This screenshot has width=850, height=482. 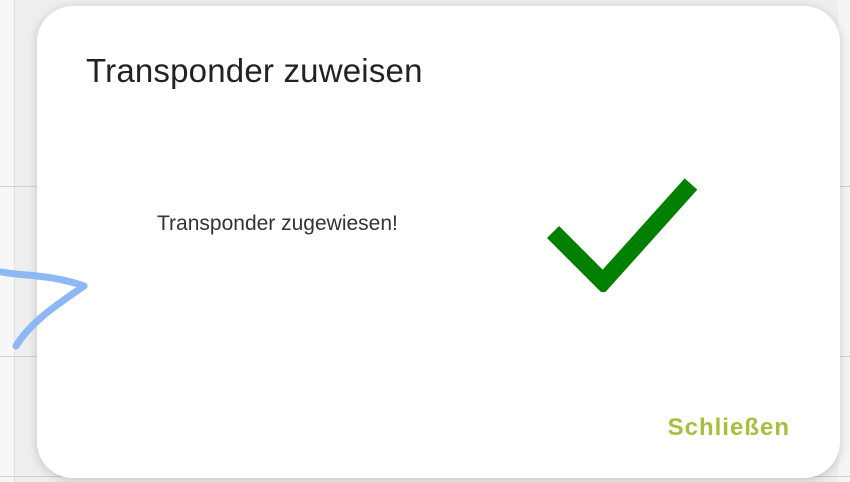 What do you see at coordinates (7, 241) in the screenshot?
I see `background-panel-left` at bounding box center [7, 241].